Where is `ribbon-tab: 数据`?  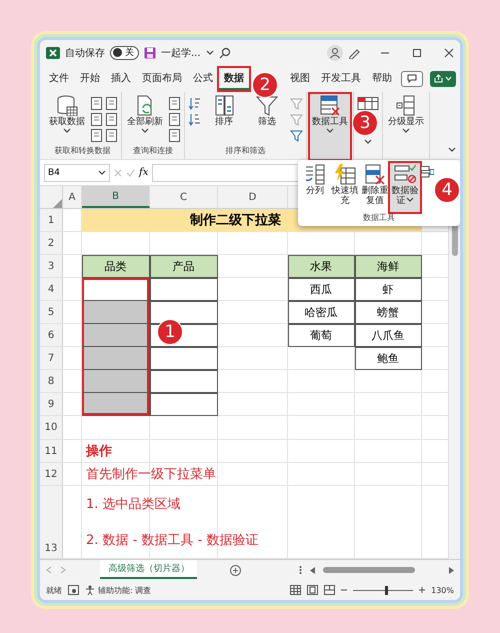
ribbon-tab: 数据 is located at coordinates (234, 79).